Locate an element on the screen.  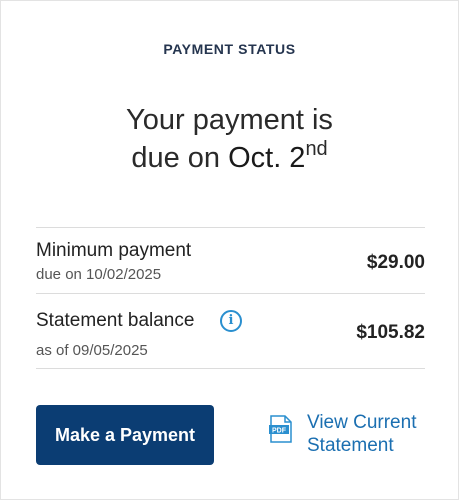
minimum-payment-amount: $29.00 is located at coordinates (395, 262).